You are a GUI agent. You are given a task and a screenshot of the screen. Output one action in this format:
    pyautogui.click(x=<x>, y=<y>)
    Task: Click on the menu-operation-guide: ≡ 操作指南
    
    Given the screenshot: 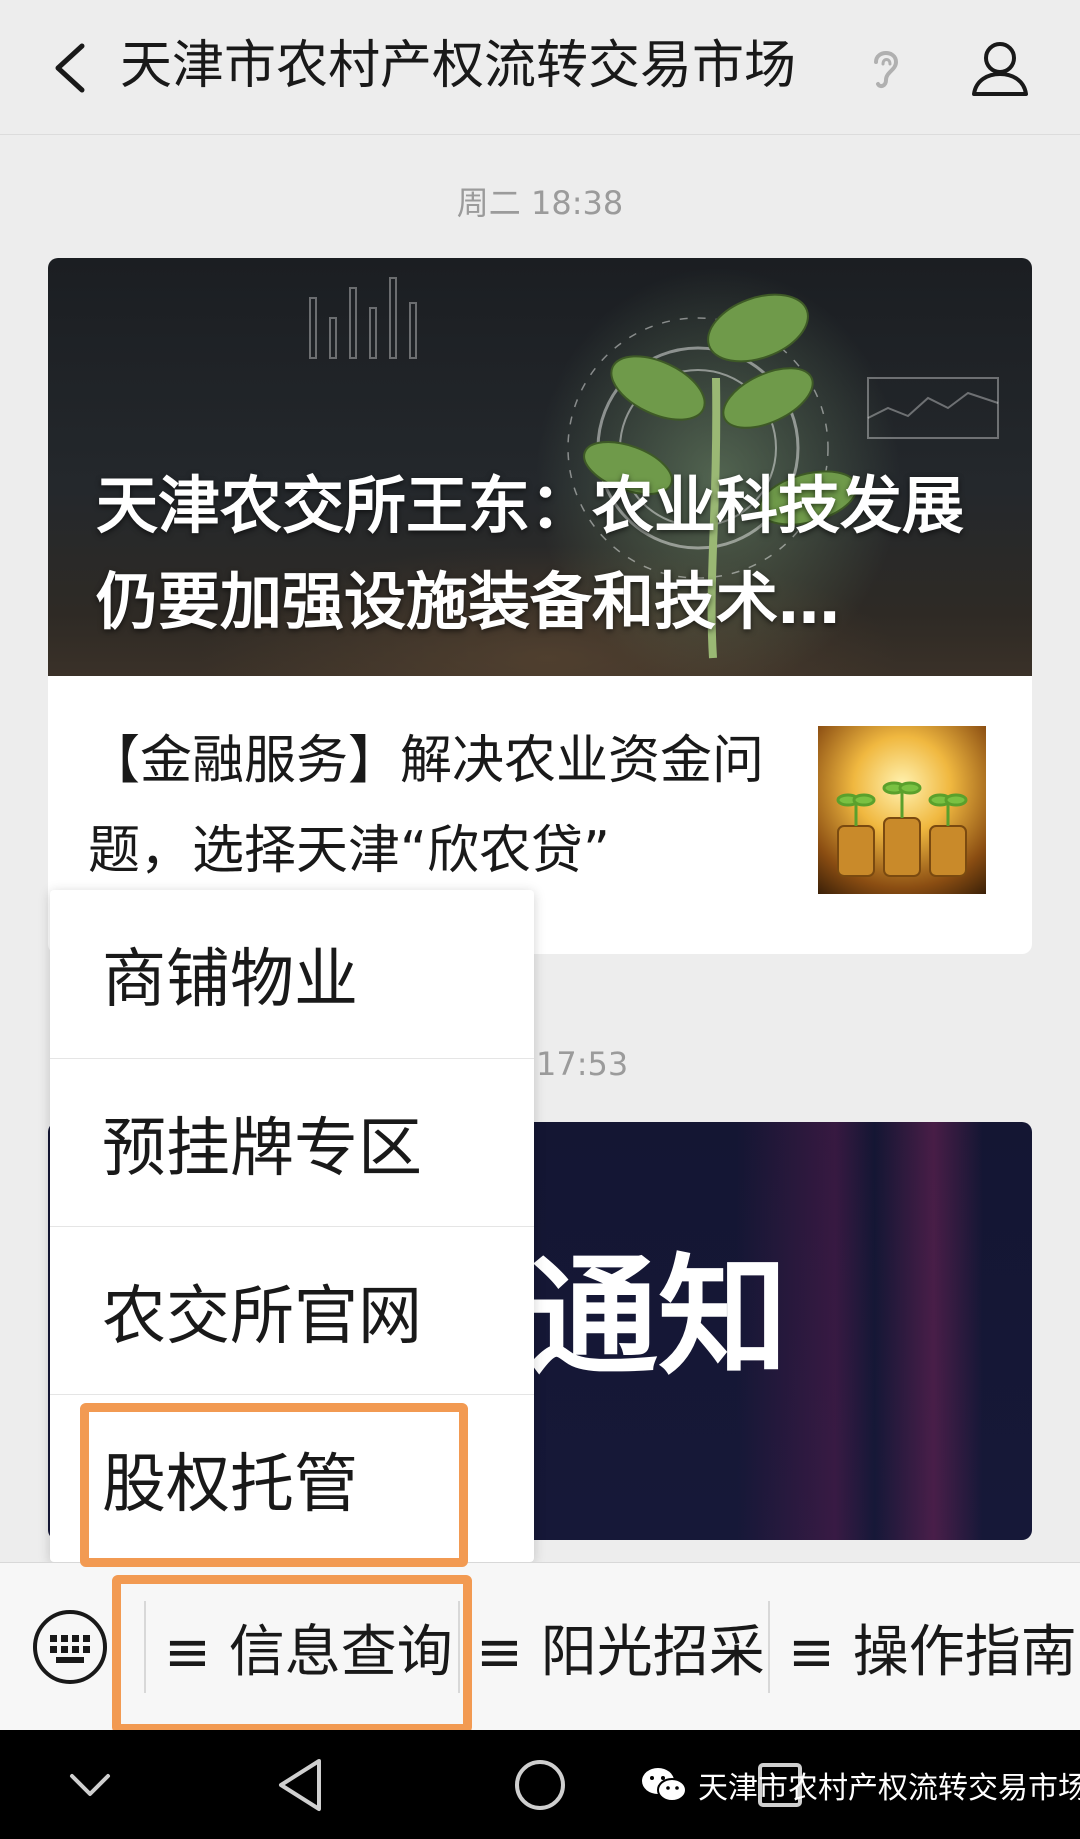 What is the action you would take?
    pyautogui.click(x=932, y=1647)
    